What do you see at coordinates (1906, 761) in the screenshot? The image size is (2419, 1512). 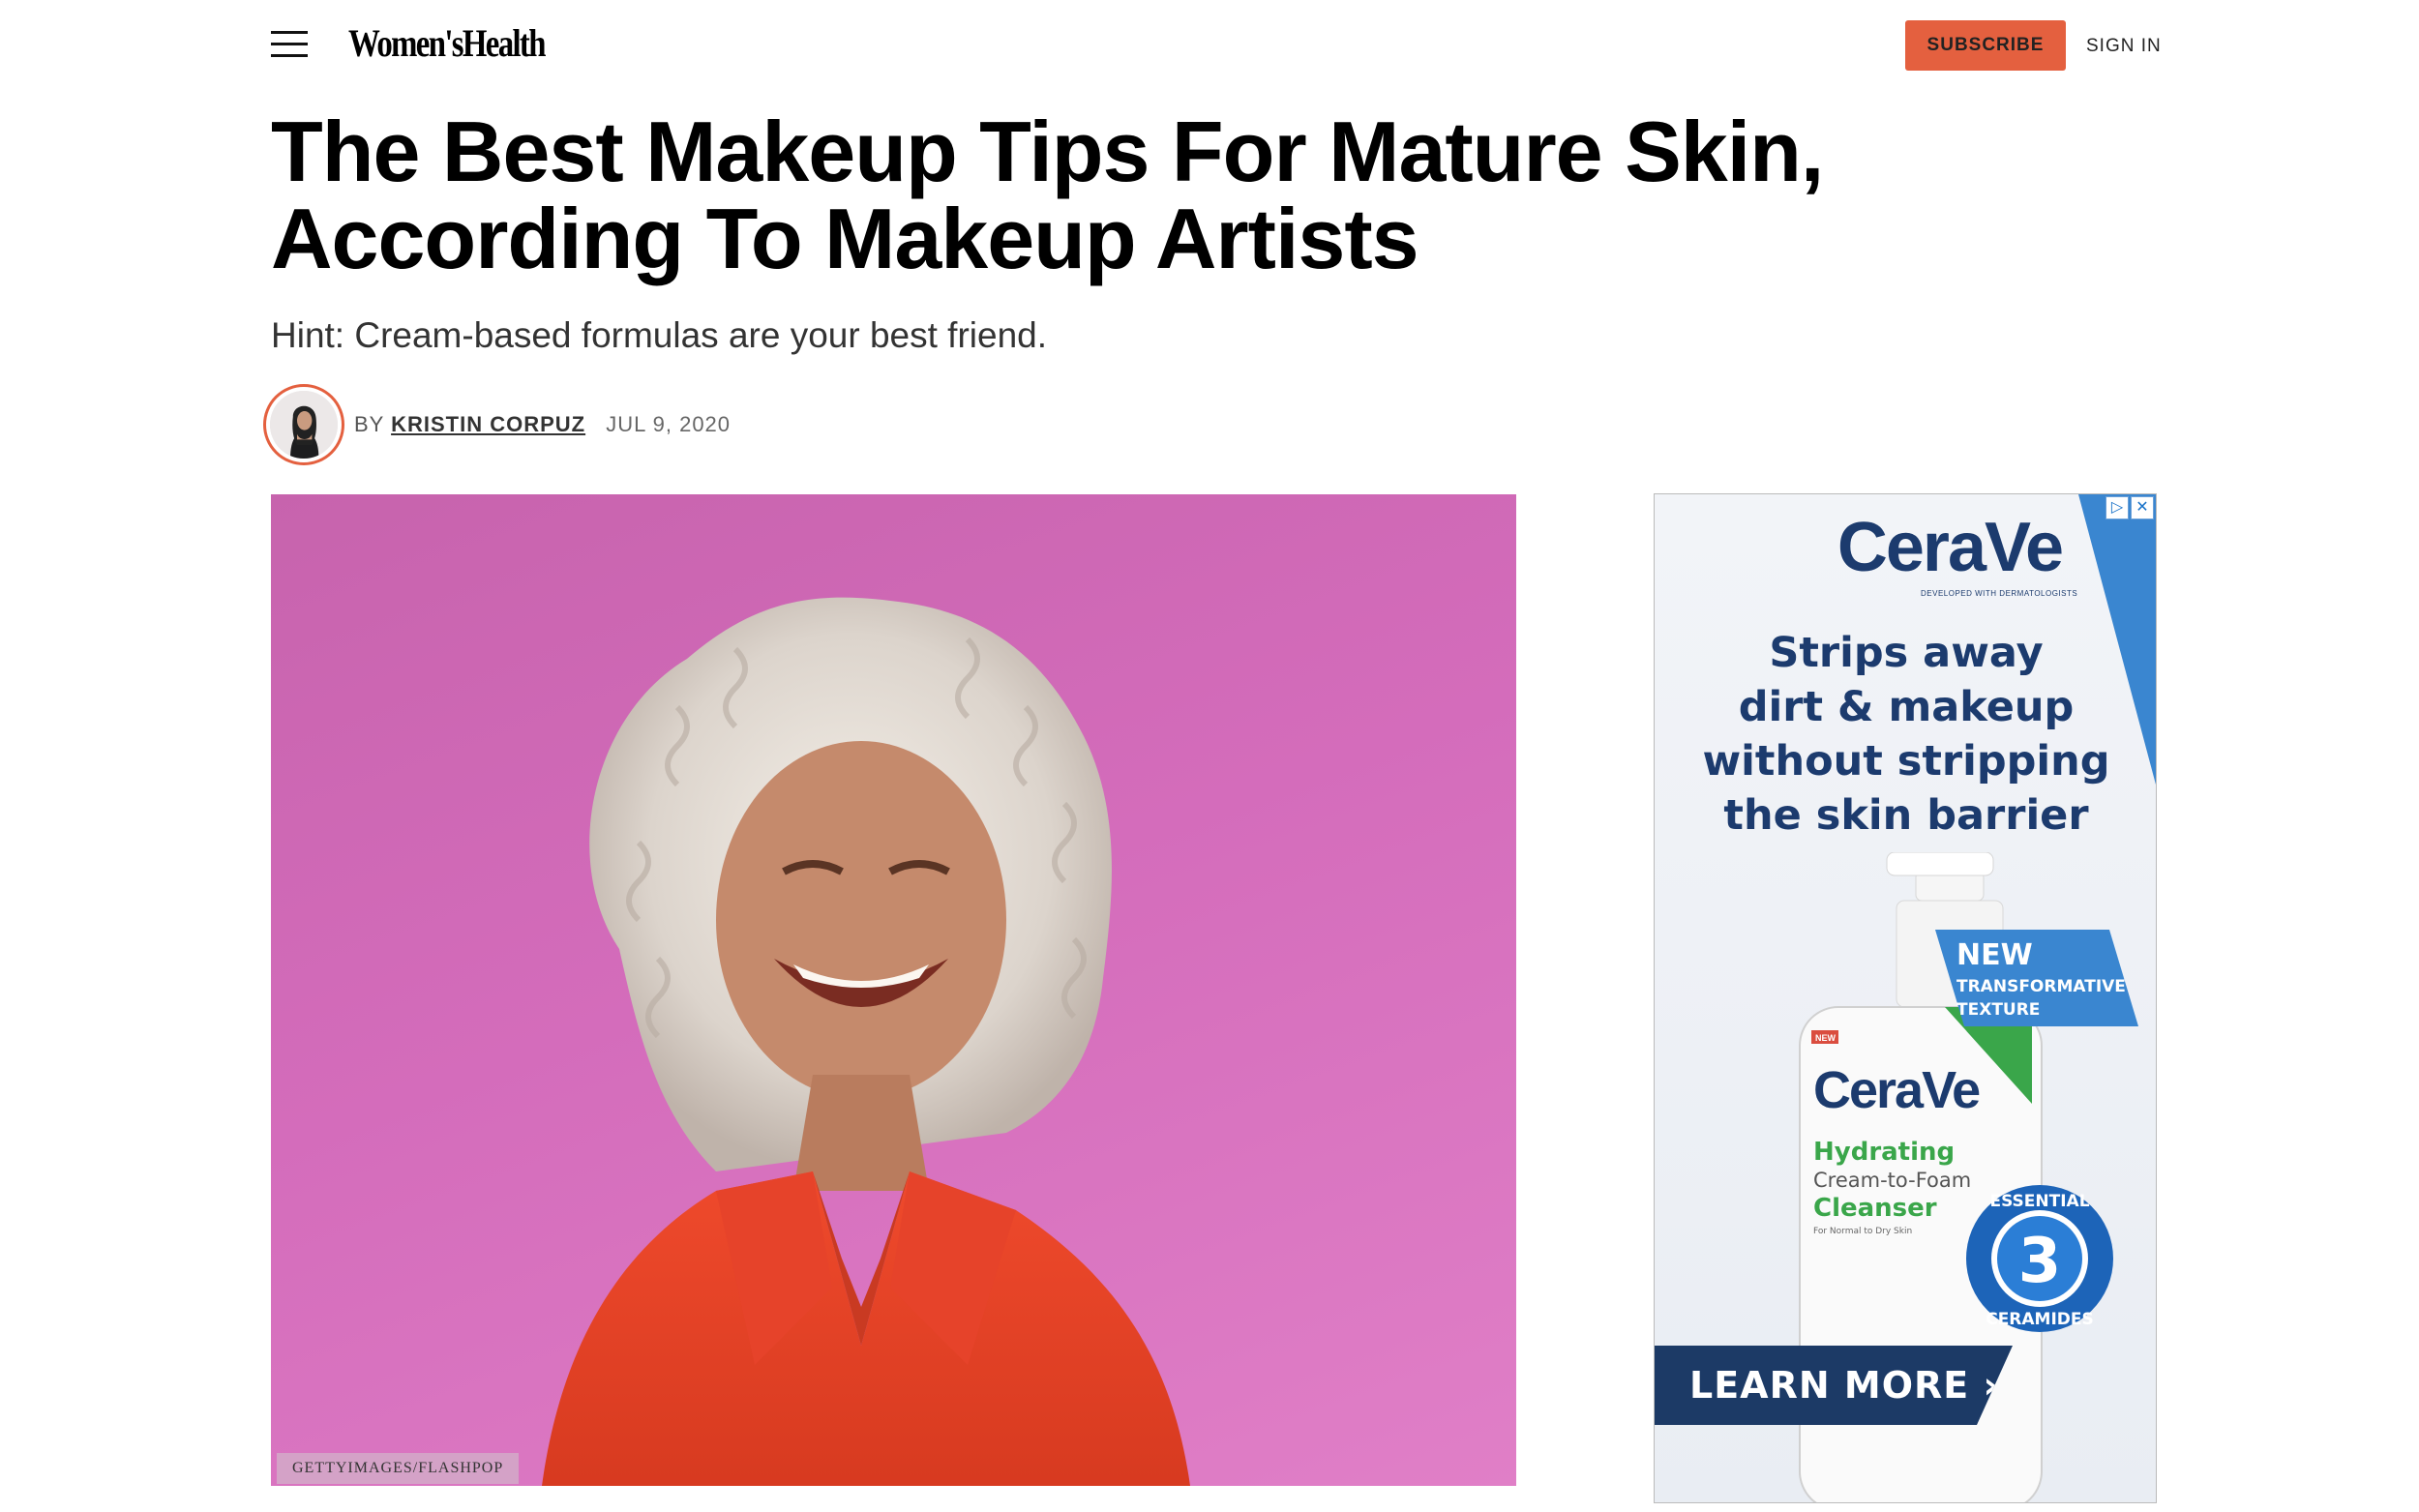 I see `ad-headline-line: without stripping` at bounding box center [1906, 761].